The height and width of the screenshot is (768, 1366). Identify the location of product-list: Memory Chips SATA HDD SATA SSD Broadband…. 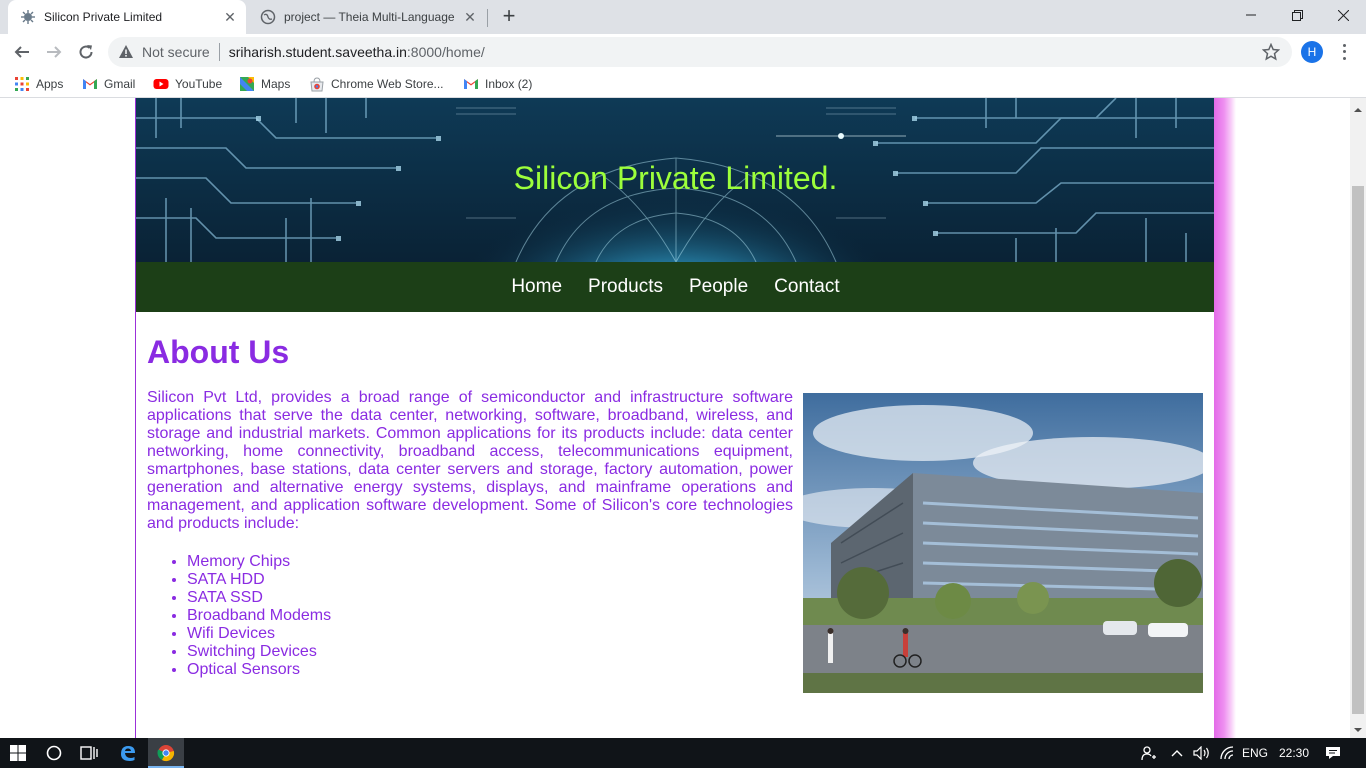
(259, 616).